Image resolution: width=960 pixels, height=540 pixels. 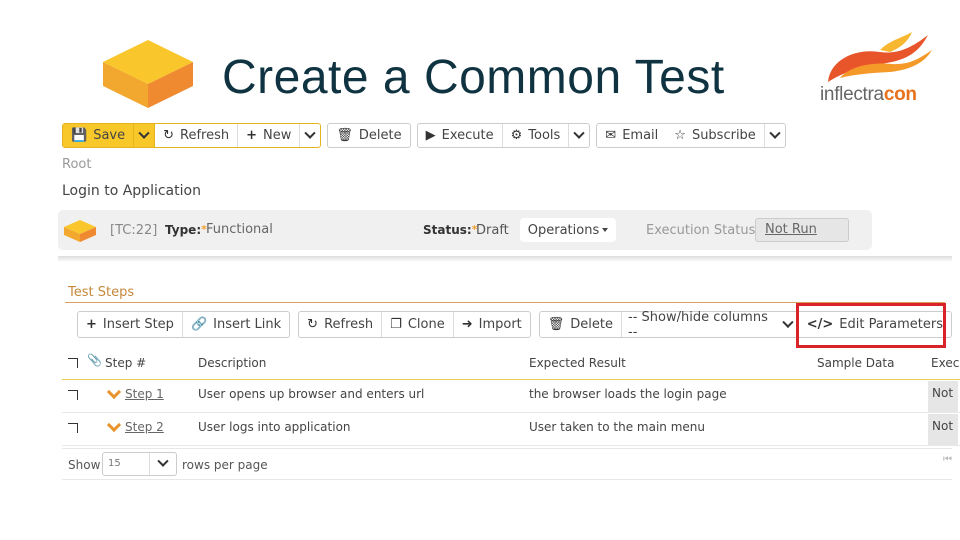 I want to click on execution-status-label: Execution Status:, so click(x=703, y=230).